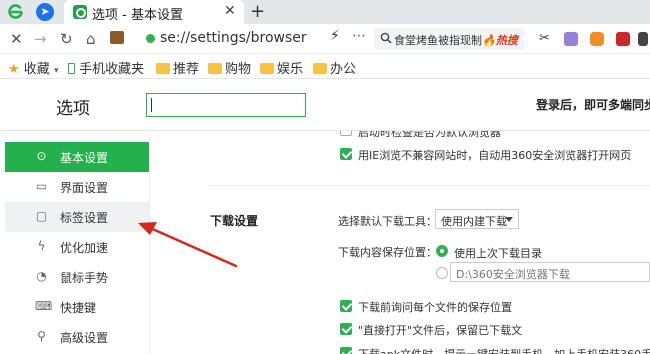  What do you see at coordinates (597, 39) in the screenshot?
I see `game-controller-icon` at bounding box center [597, 39].